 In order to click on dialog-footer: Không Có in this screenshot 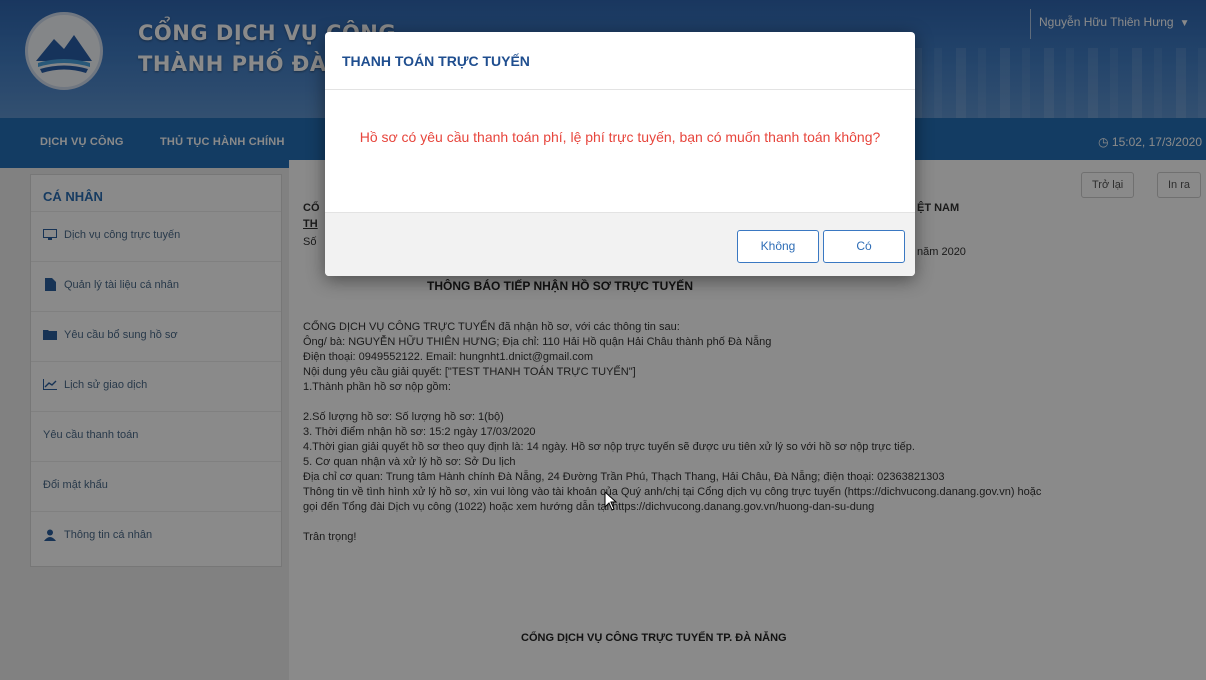, I will do `click(620, 244)`.